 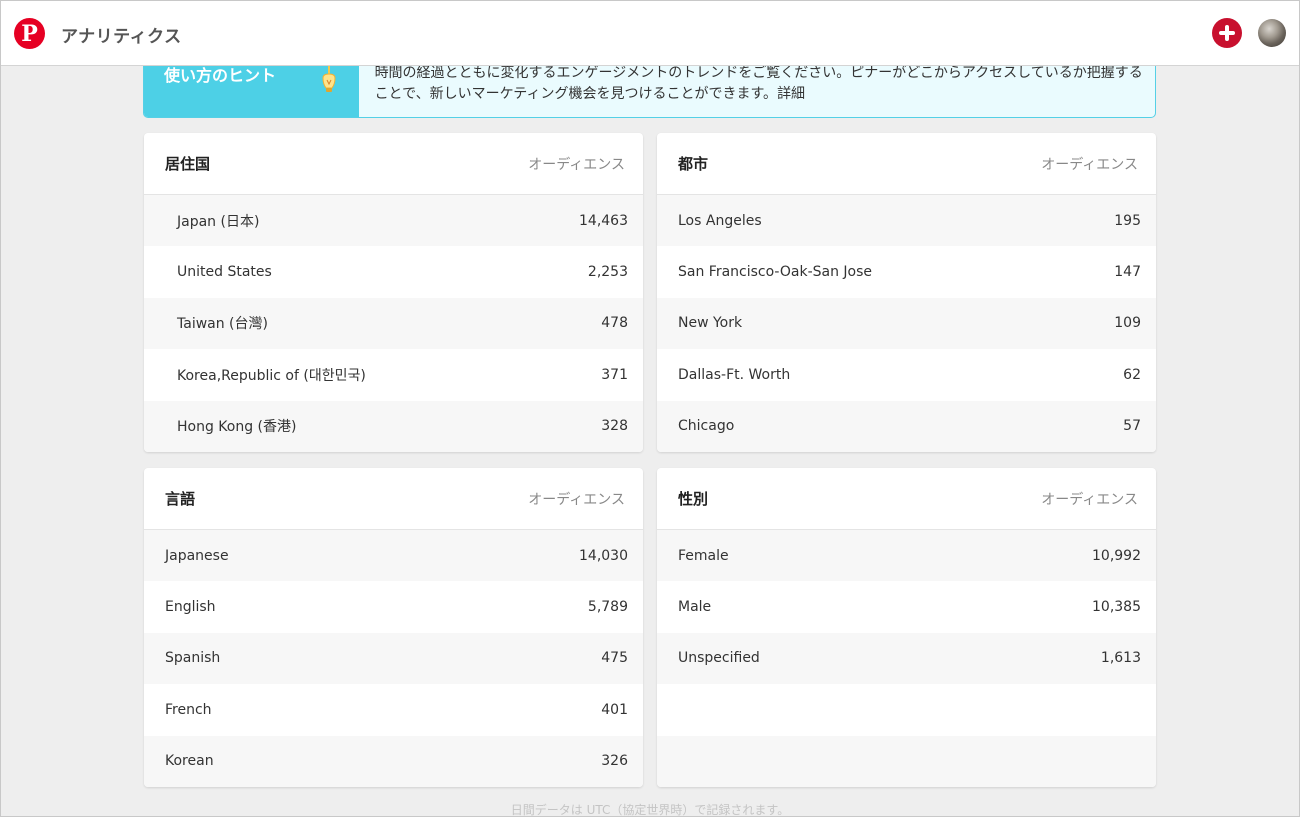 What do you see at coordinates (393, 761) in the screenshot?
I see `table-row: Korean 326` at bounding box center [393, 761].